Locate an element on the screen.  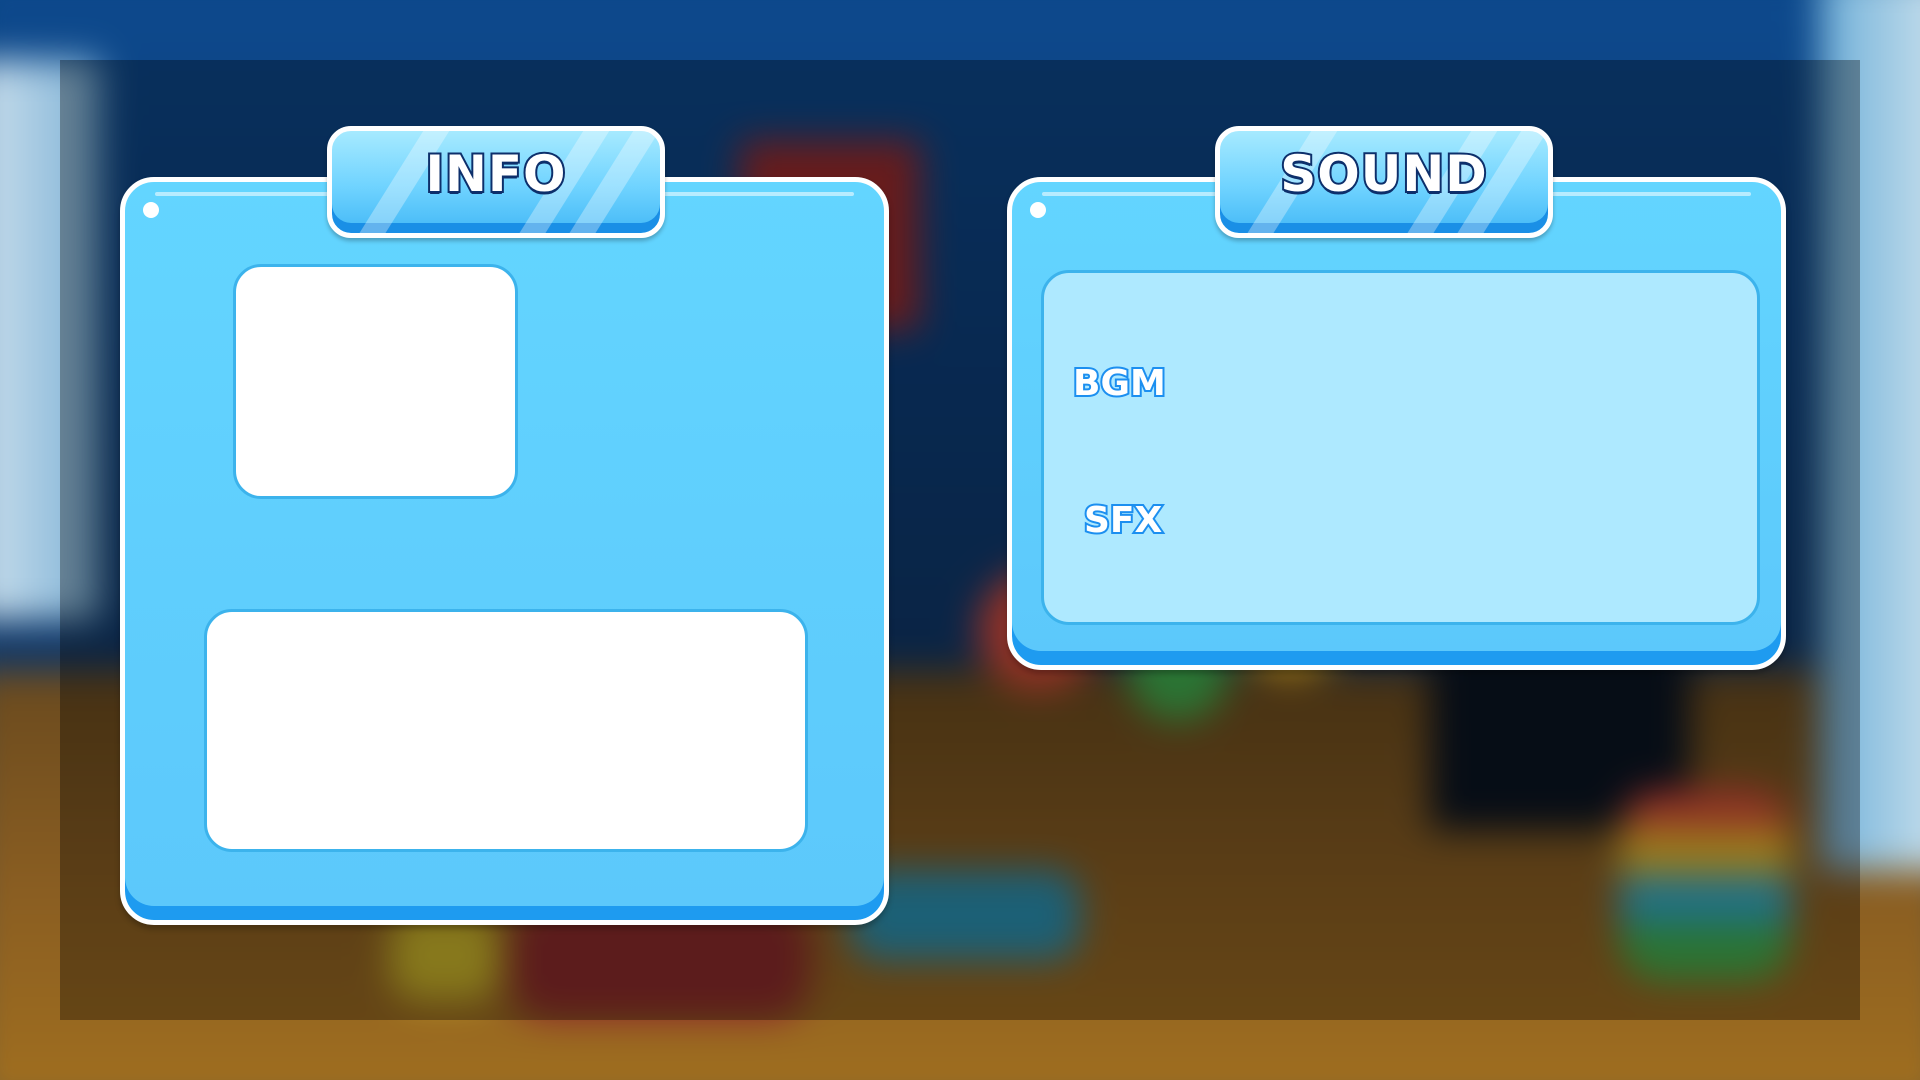
info-title: INFO is located at coordinates (495, 174).